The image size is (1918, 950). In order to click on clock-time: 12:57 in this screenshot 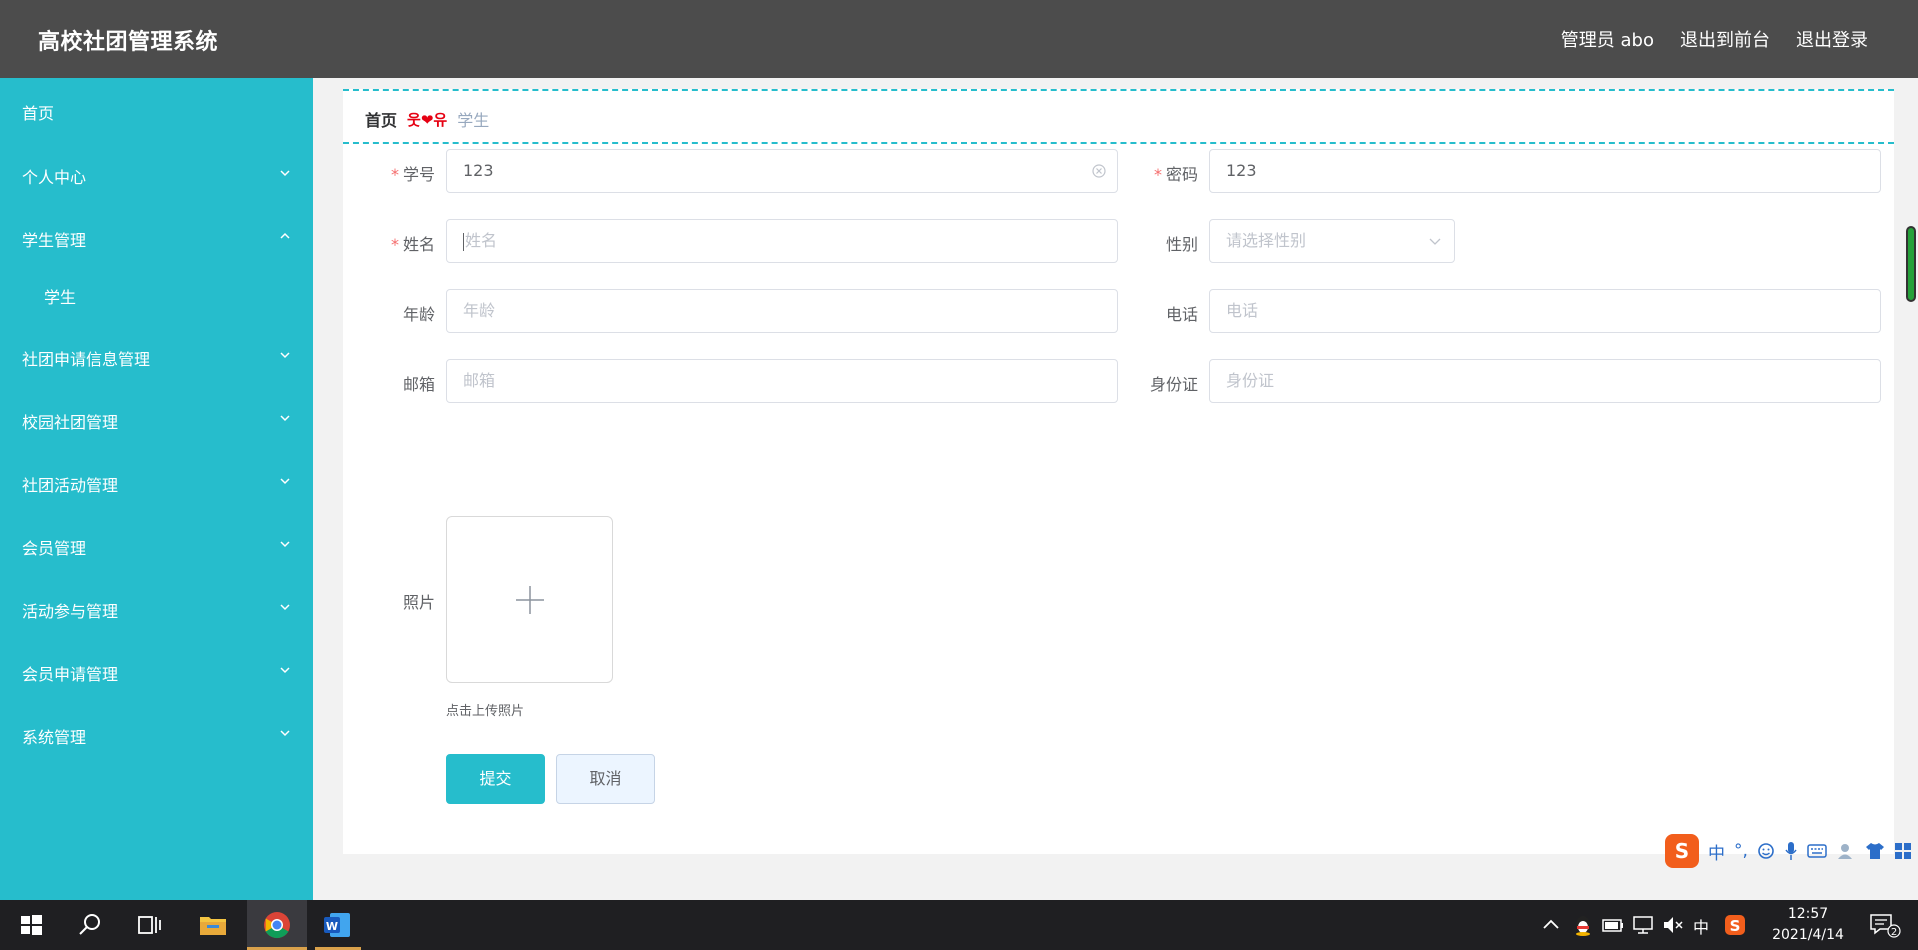, I will do `click(1808, 914)`.